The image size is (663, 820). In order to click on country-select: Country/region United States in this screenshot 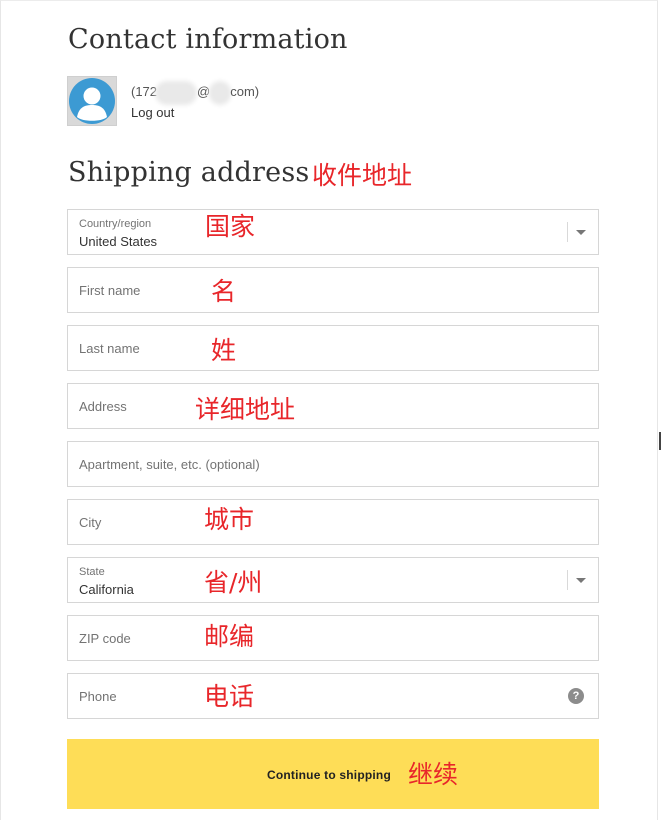, I will do `click(333, 232)`.